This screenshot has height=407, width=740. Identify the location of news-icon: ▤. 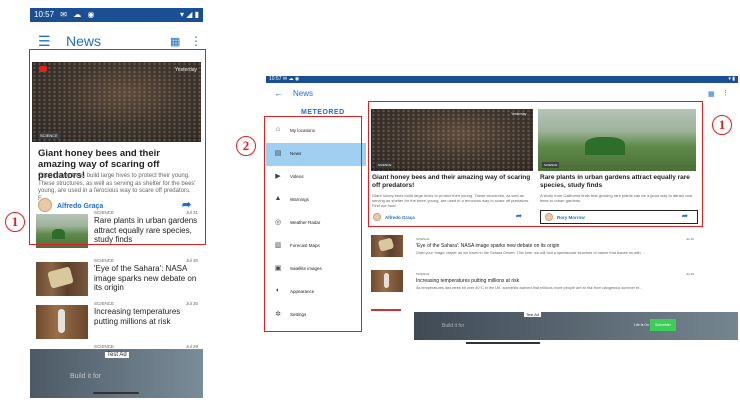
(278, 153).